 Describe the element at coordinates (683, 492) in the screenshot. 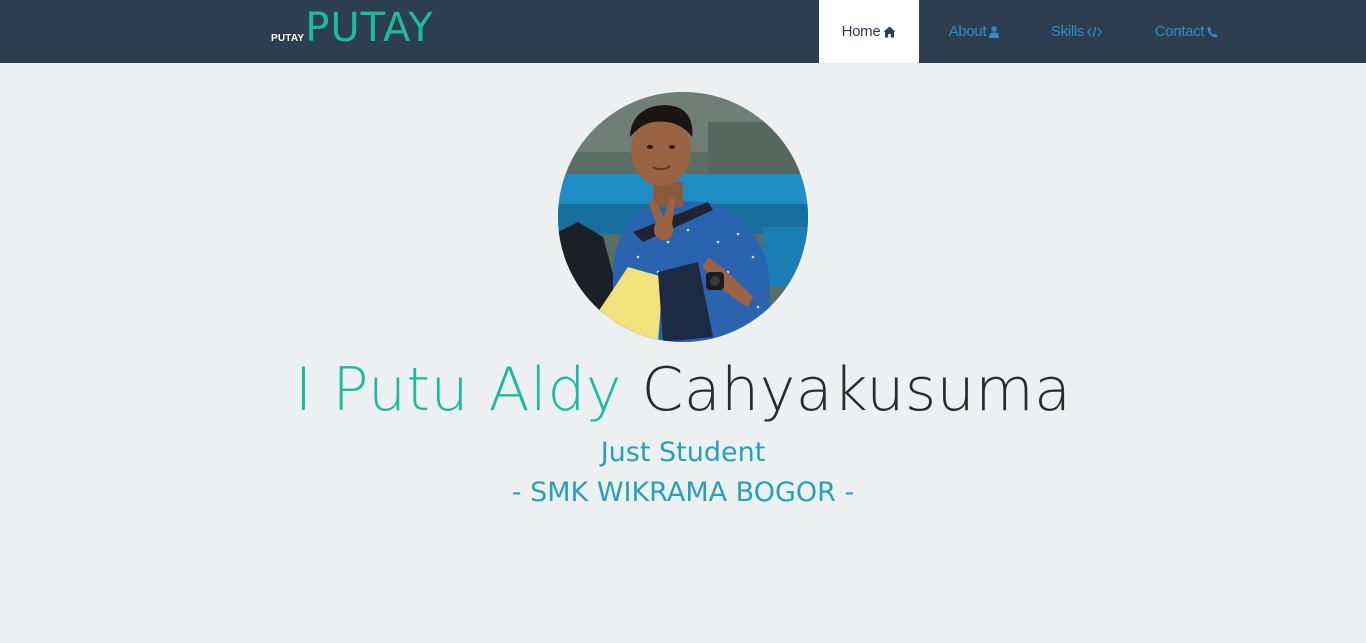

I see `hero-school: - SMK WIKRAMA BOGOR -` at that location.